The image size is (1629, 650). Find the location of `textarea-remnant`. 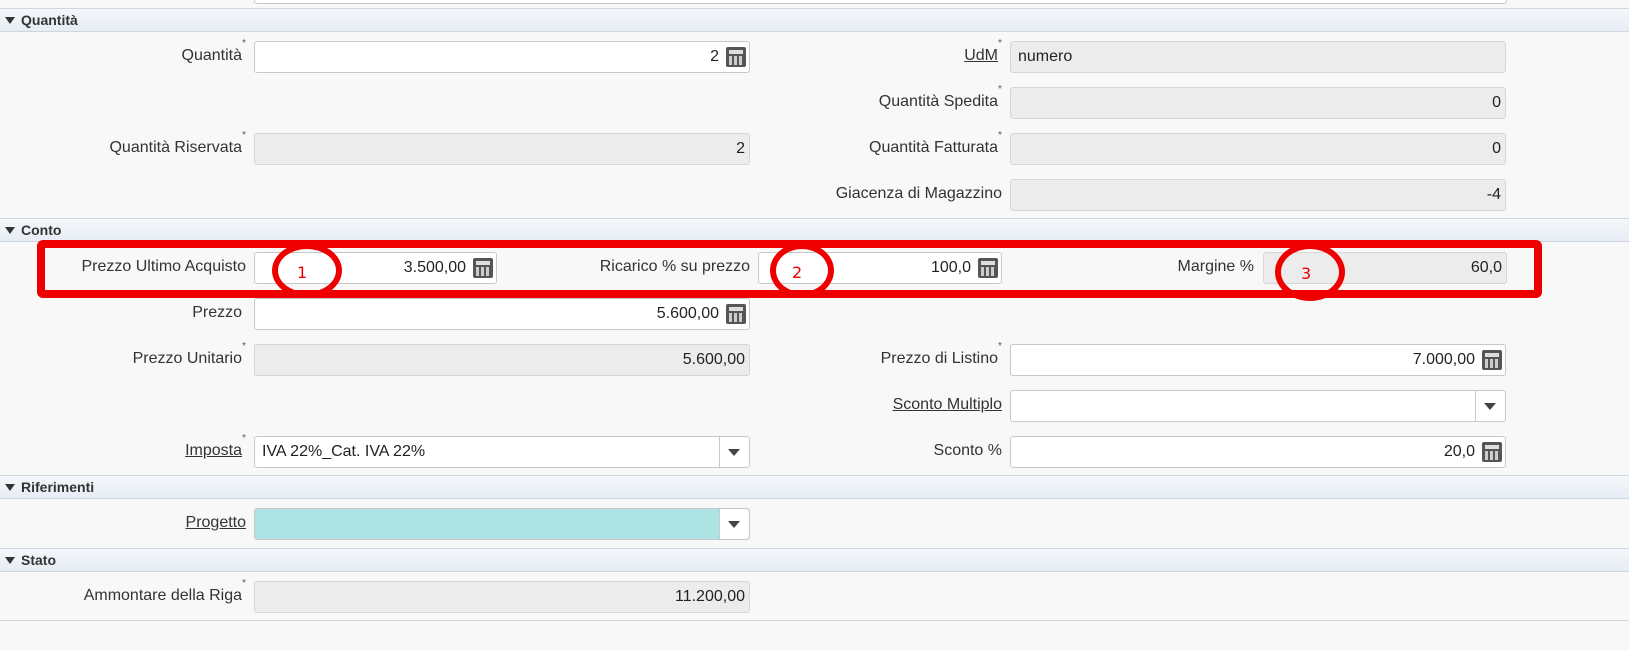

textarea-remnant is located at coordinates (880, 2).